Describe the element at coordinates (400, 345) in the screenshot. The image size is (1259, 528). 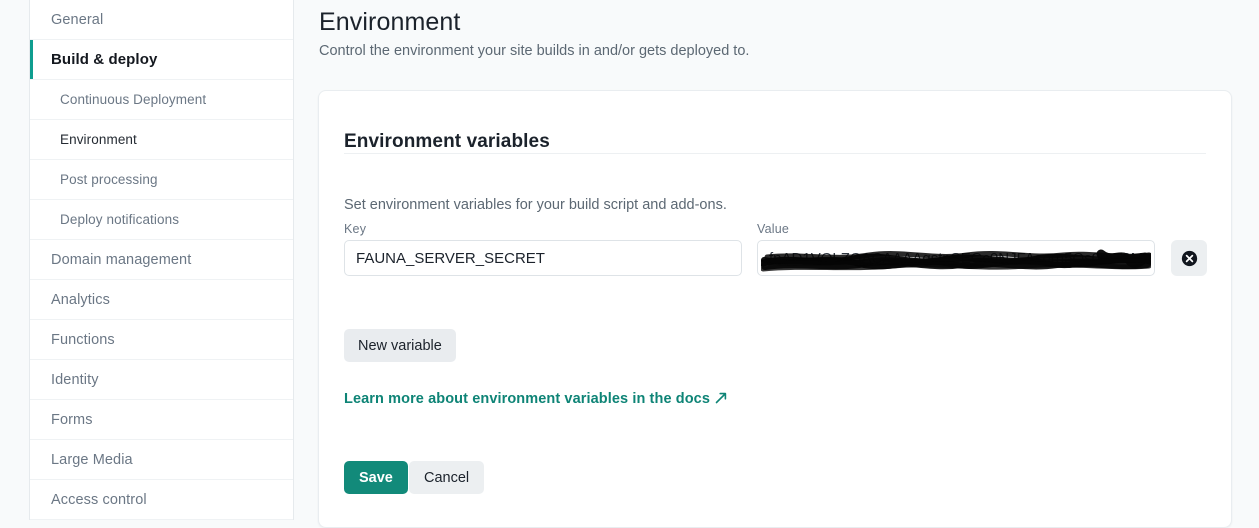
I see `new-variable-button: New variable` at that location.